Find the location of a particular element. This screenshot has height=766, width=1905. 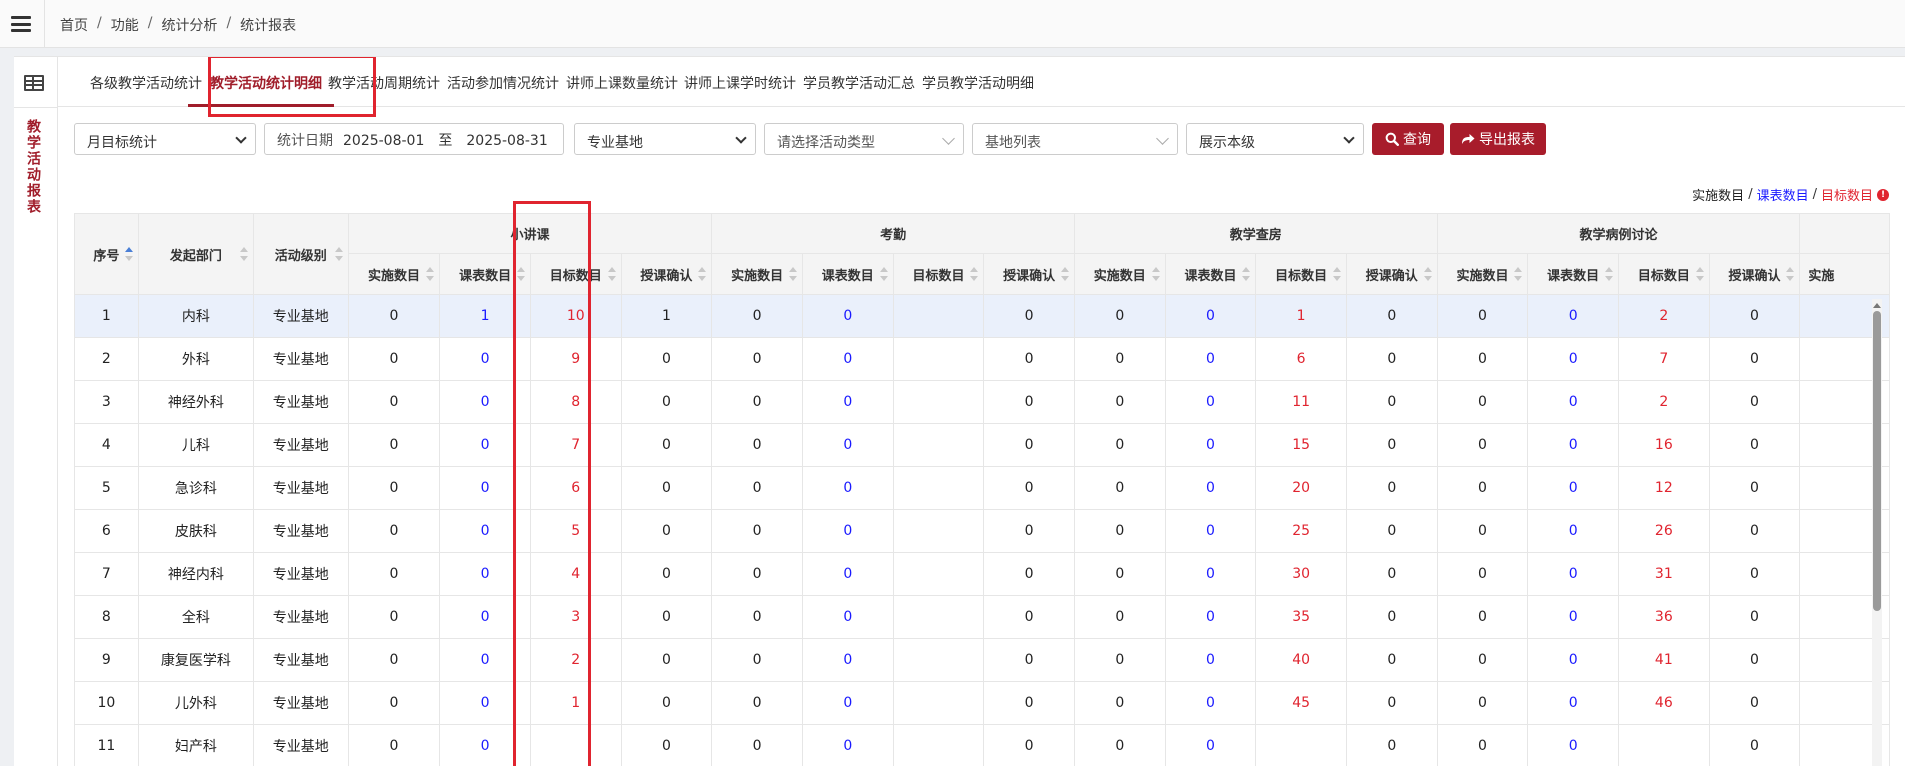

header-level: 活动级别 is located at coordinates (300, 254).